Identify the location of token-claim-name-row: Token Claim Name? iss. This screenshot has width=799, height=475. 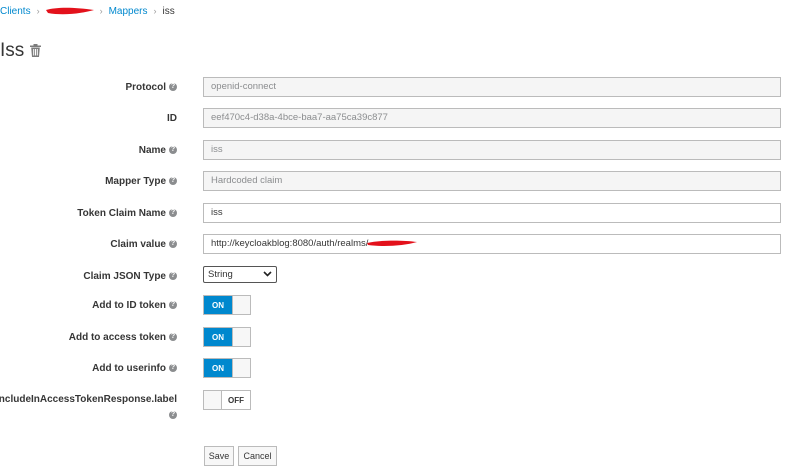
(399, 214).